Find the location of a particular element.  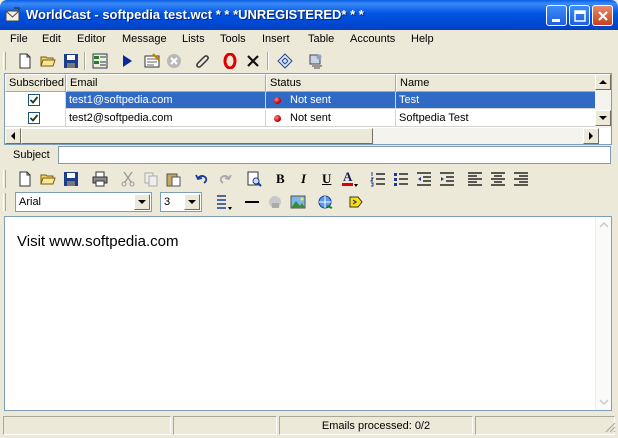

delete-button is located at coordinates (253, 61).